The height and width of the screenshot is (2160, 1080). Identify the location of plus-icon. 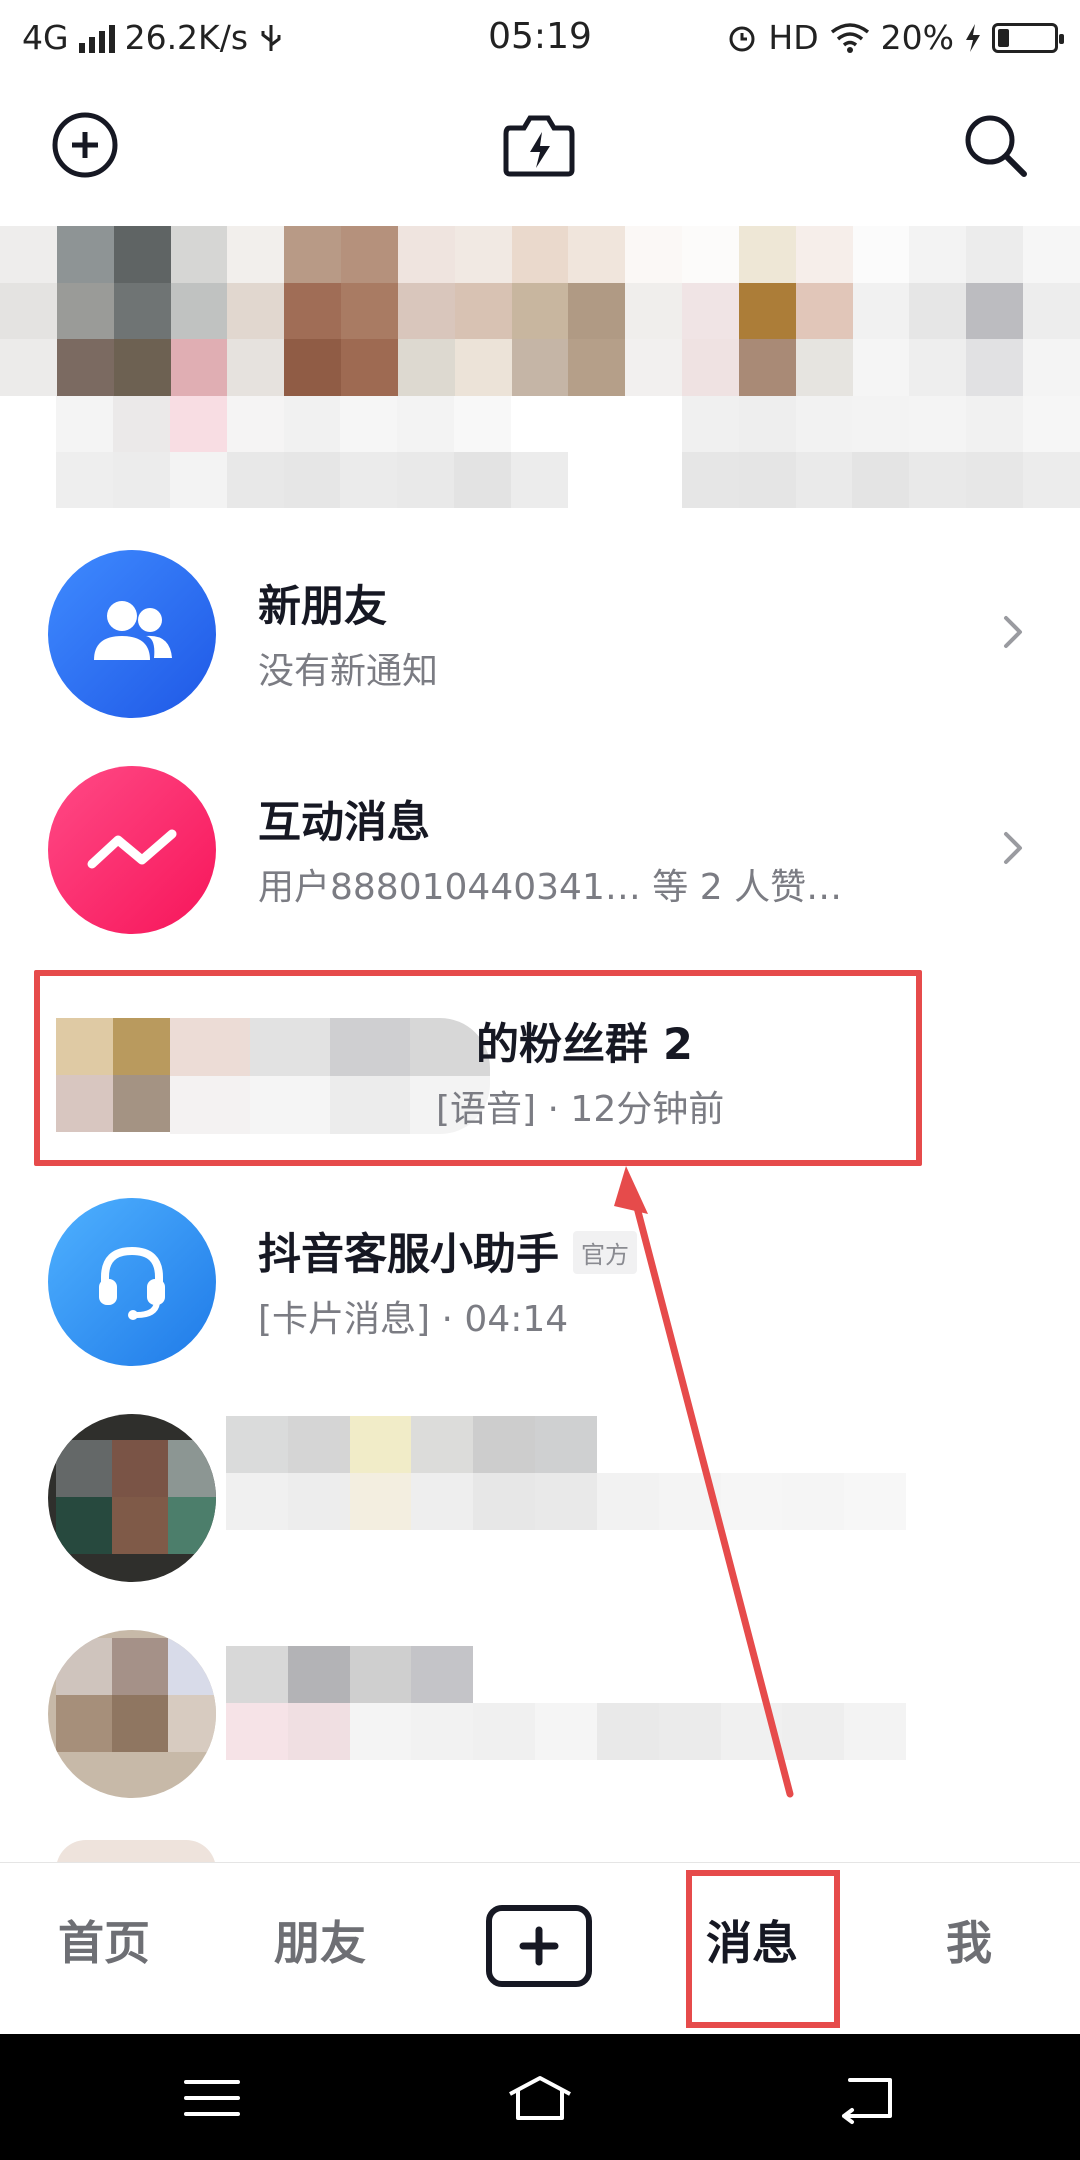
(539, 1946).